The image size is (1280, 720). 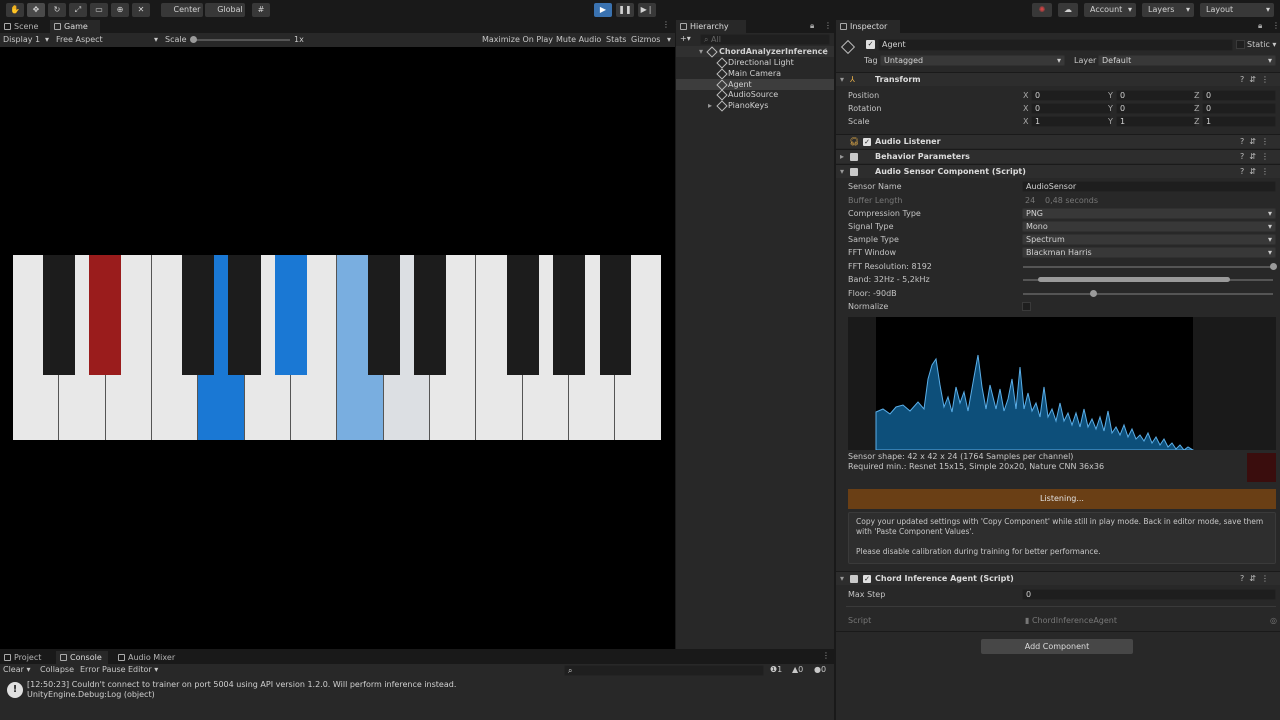 I want to click on rotation-y-field: 0, so click(x=1156, y=108).